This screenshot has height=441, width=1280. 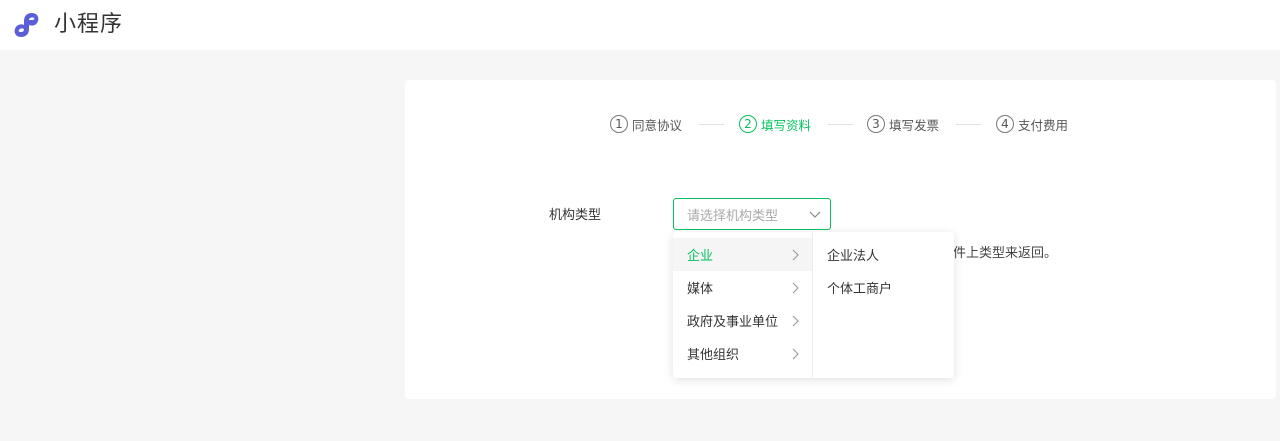 What do you see at coordinates (713, 355) in the screenshot?
I see `option-label: 其他组织` at bounding box center [713, 355].